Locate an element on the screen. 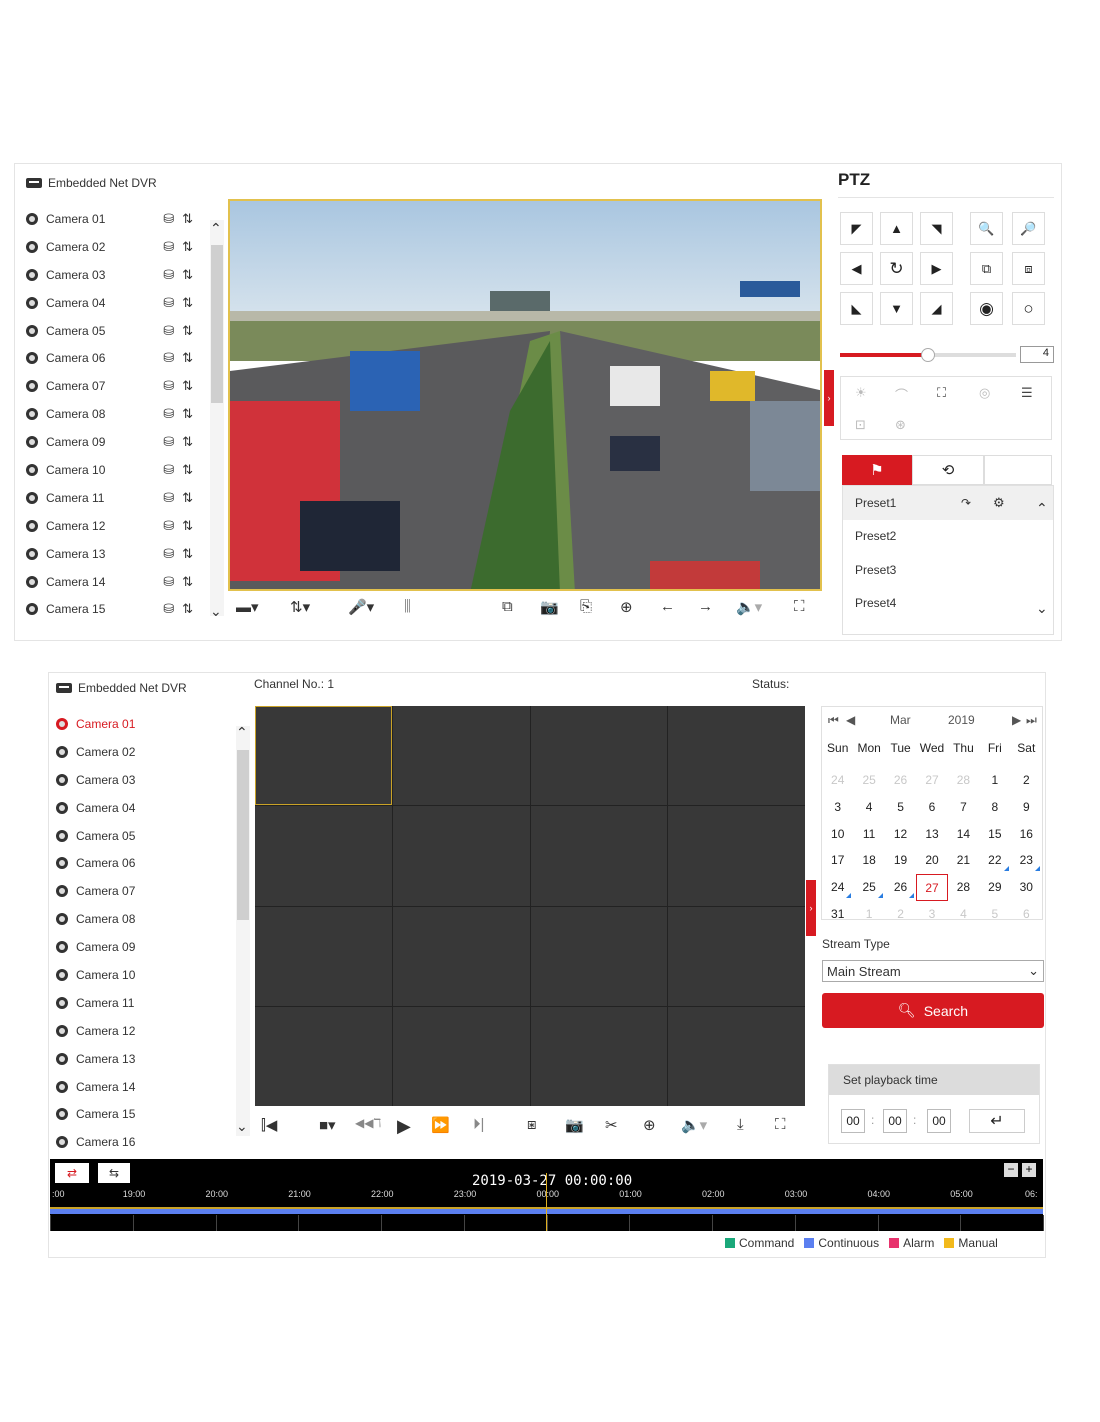 This screenshot has height=1422, width=1100. patrol-tab: ⟲ is located at coordinates (948, 470).